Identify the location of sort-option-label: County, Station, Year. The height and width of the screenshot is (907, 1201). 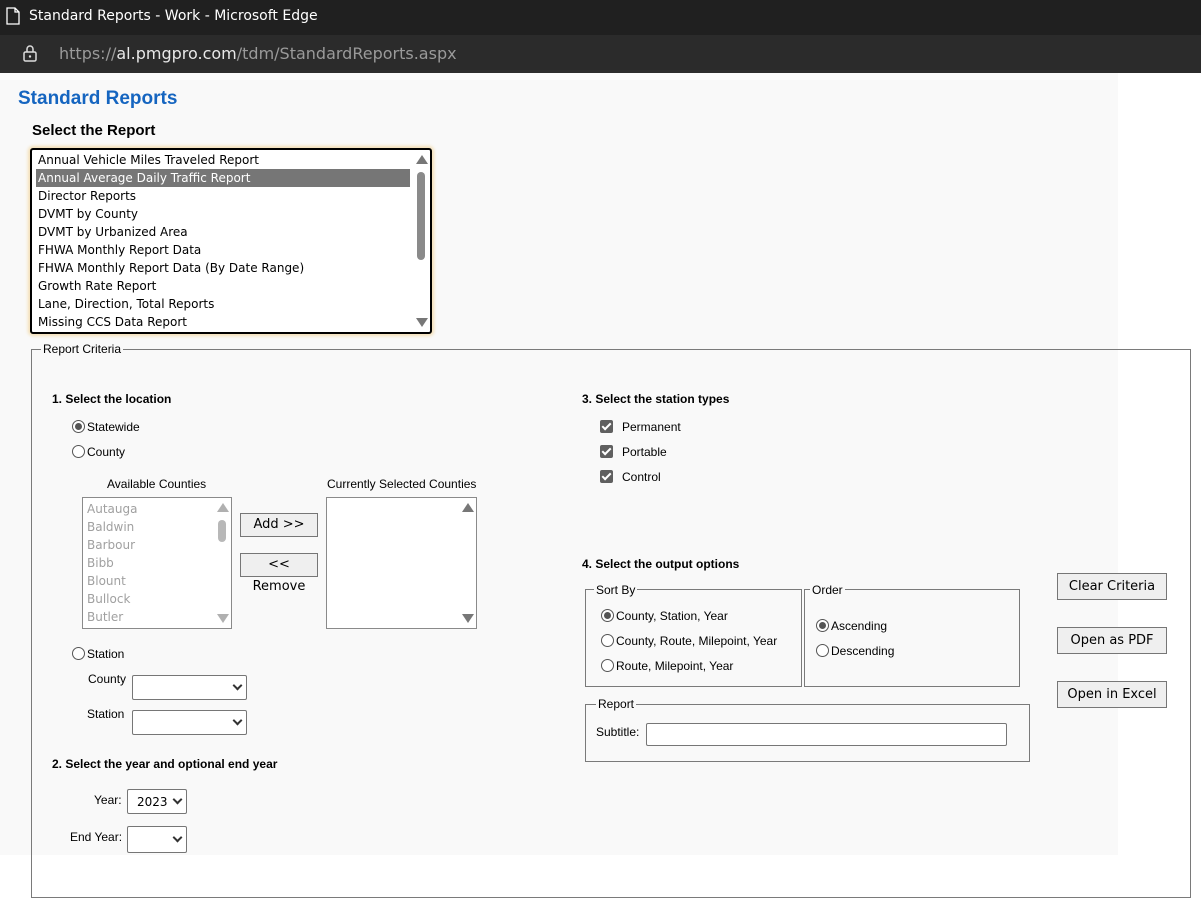
(672, 616).